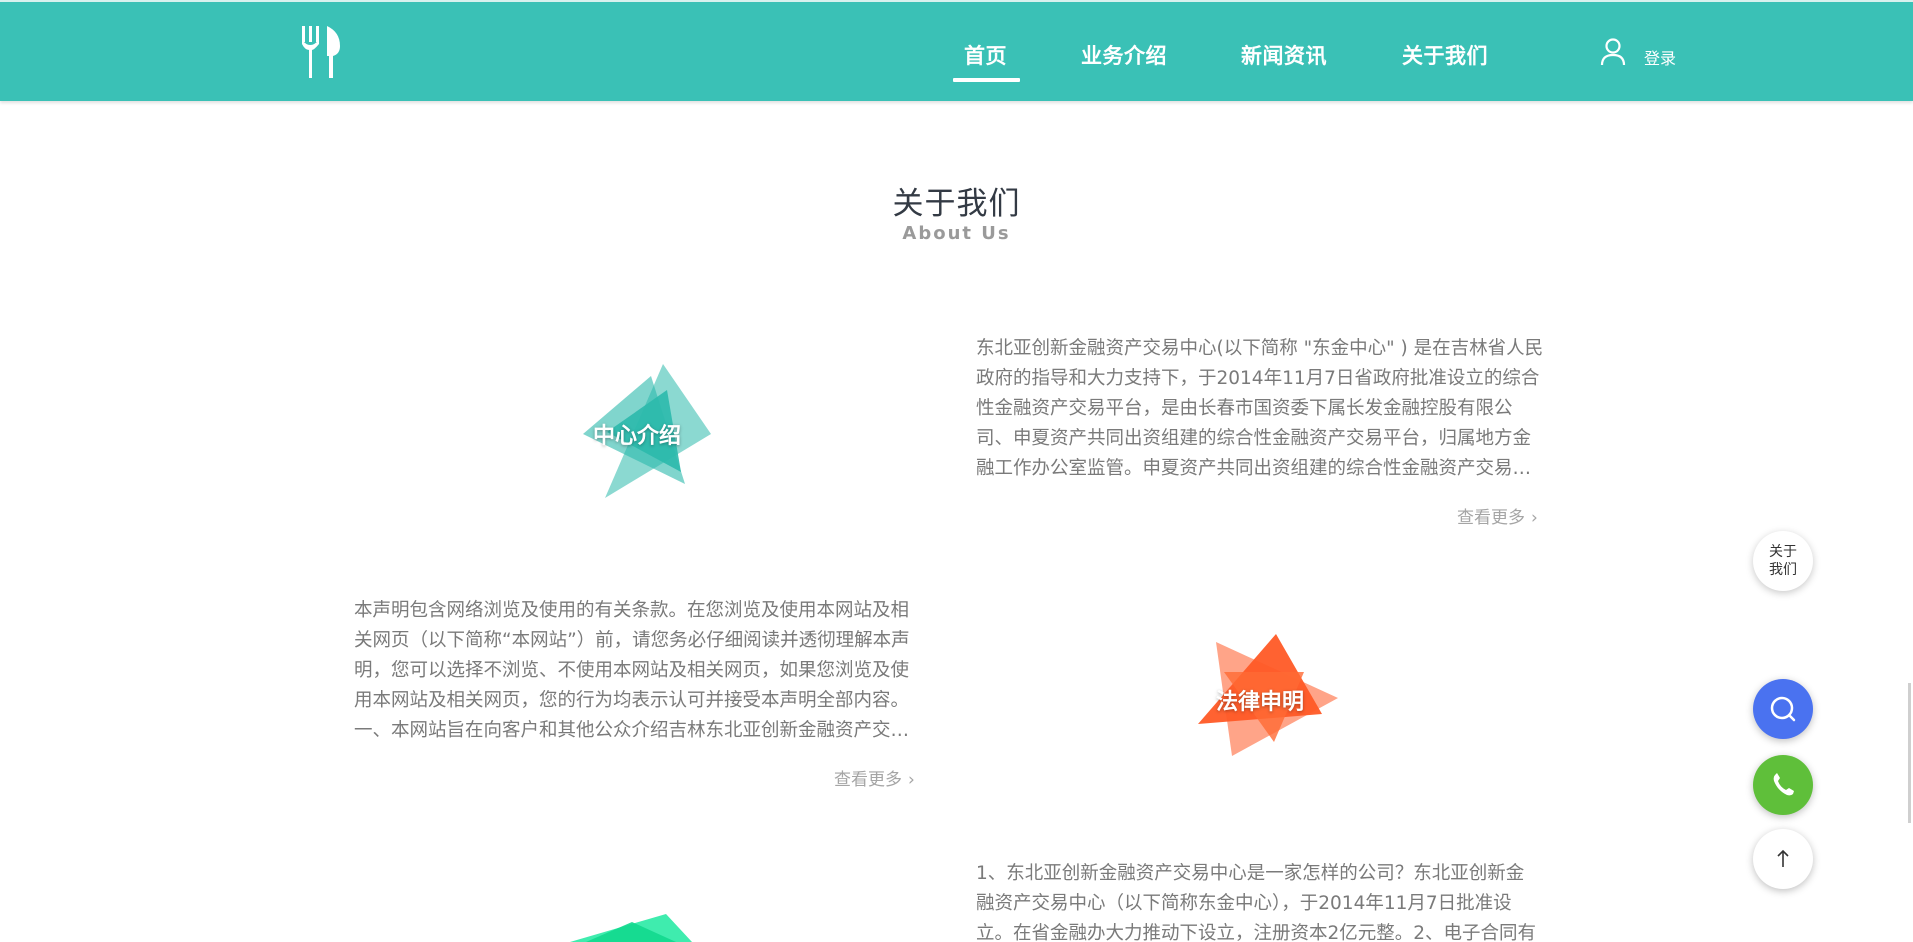 The height and width of the screenshot is (942, 1913). What do you see at coordinates (956, 233) in the screenshot?
I see `section-subtitle: About Us` at bounding box center [956, 233].